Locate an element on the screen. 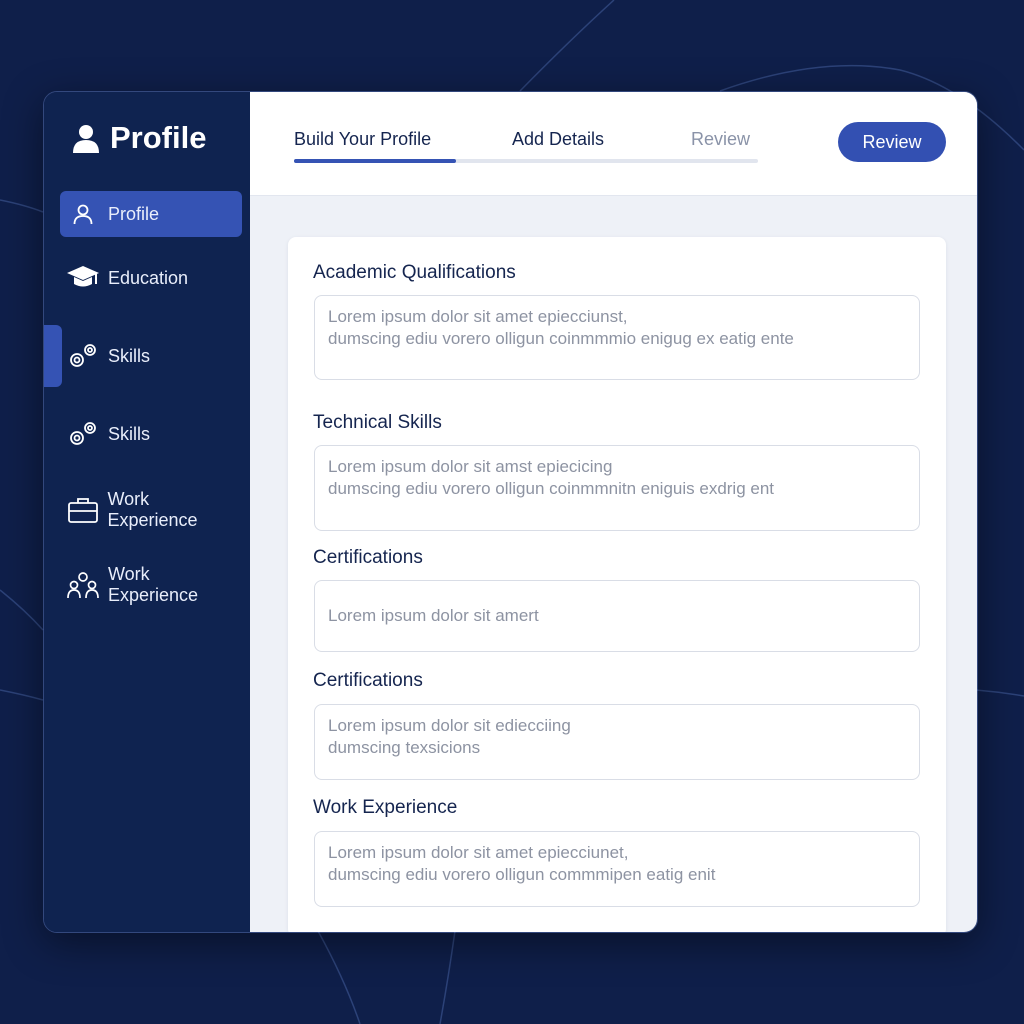 The image size is (1024, 1024). step-add-details: Add Details is located at coordinates (558, 139).